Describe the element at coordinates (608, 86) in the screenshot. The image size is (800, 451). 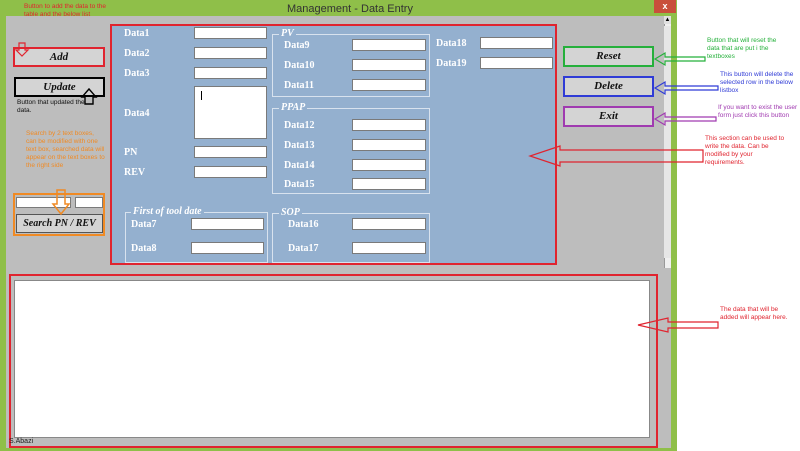
I see `delete-button: Delete` at that location.